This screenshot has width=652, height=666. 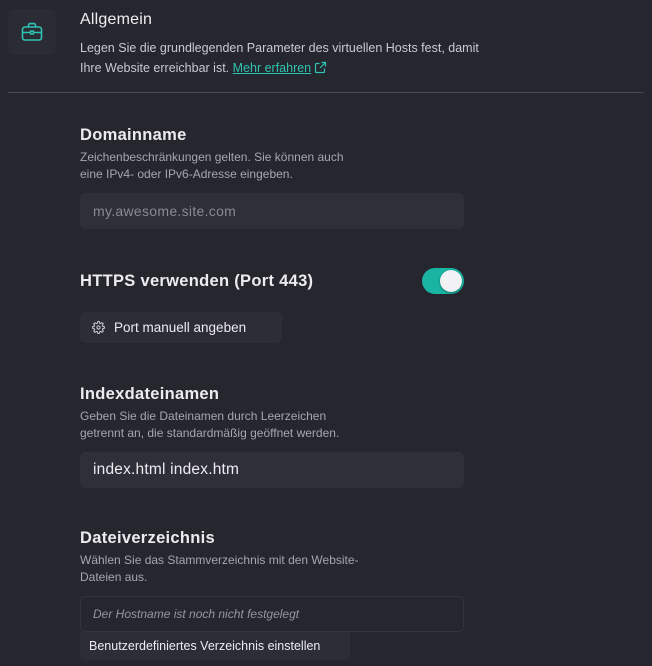 I want to click on https-toggle, so click(x=443, y=281).